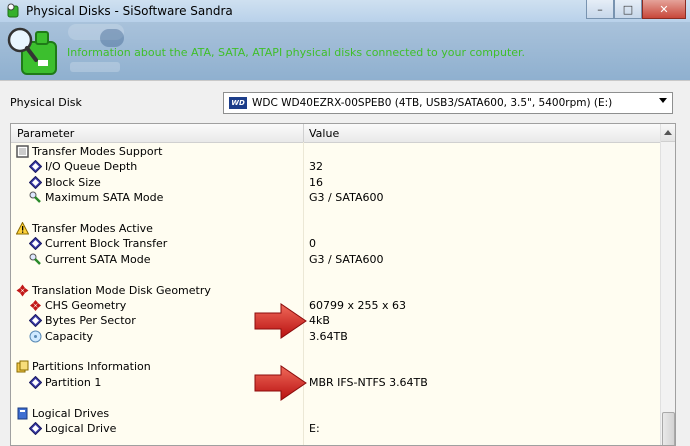  What do you see at coordinates (91, 367) in the screenshot?
I see `parameter-cell: Partitions Information` at bounding box center [91, 367].